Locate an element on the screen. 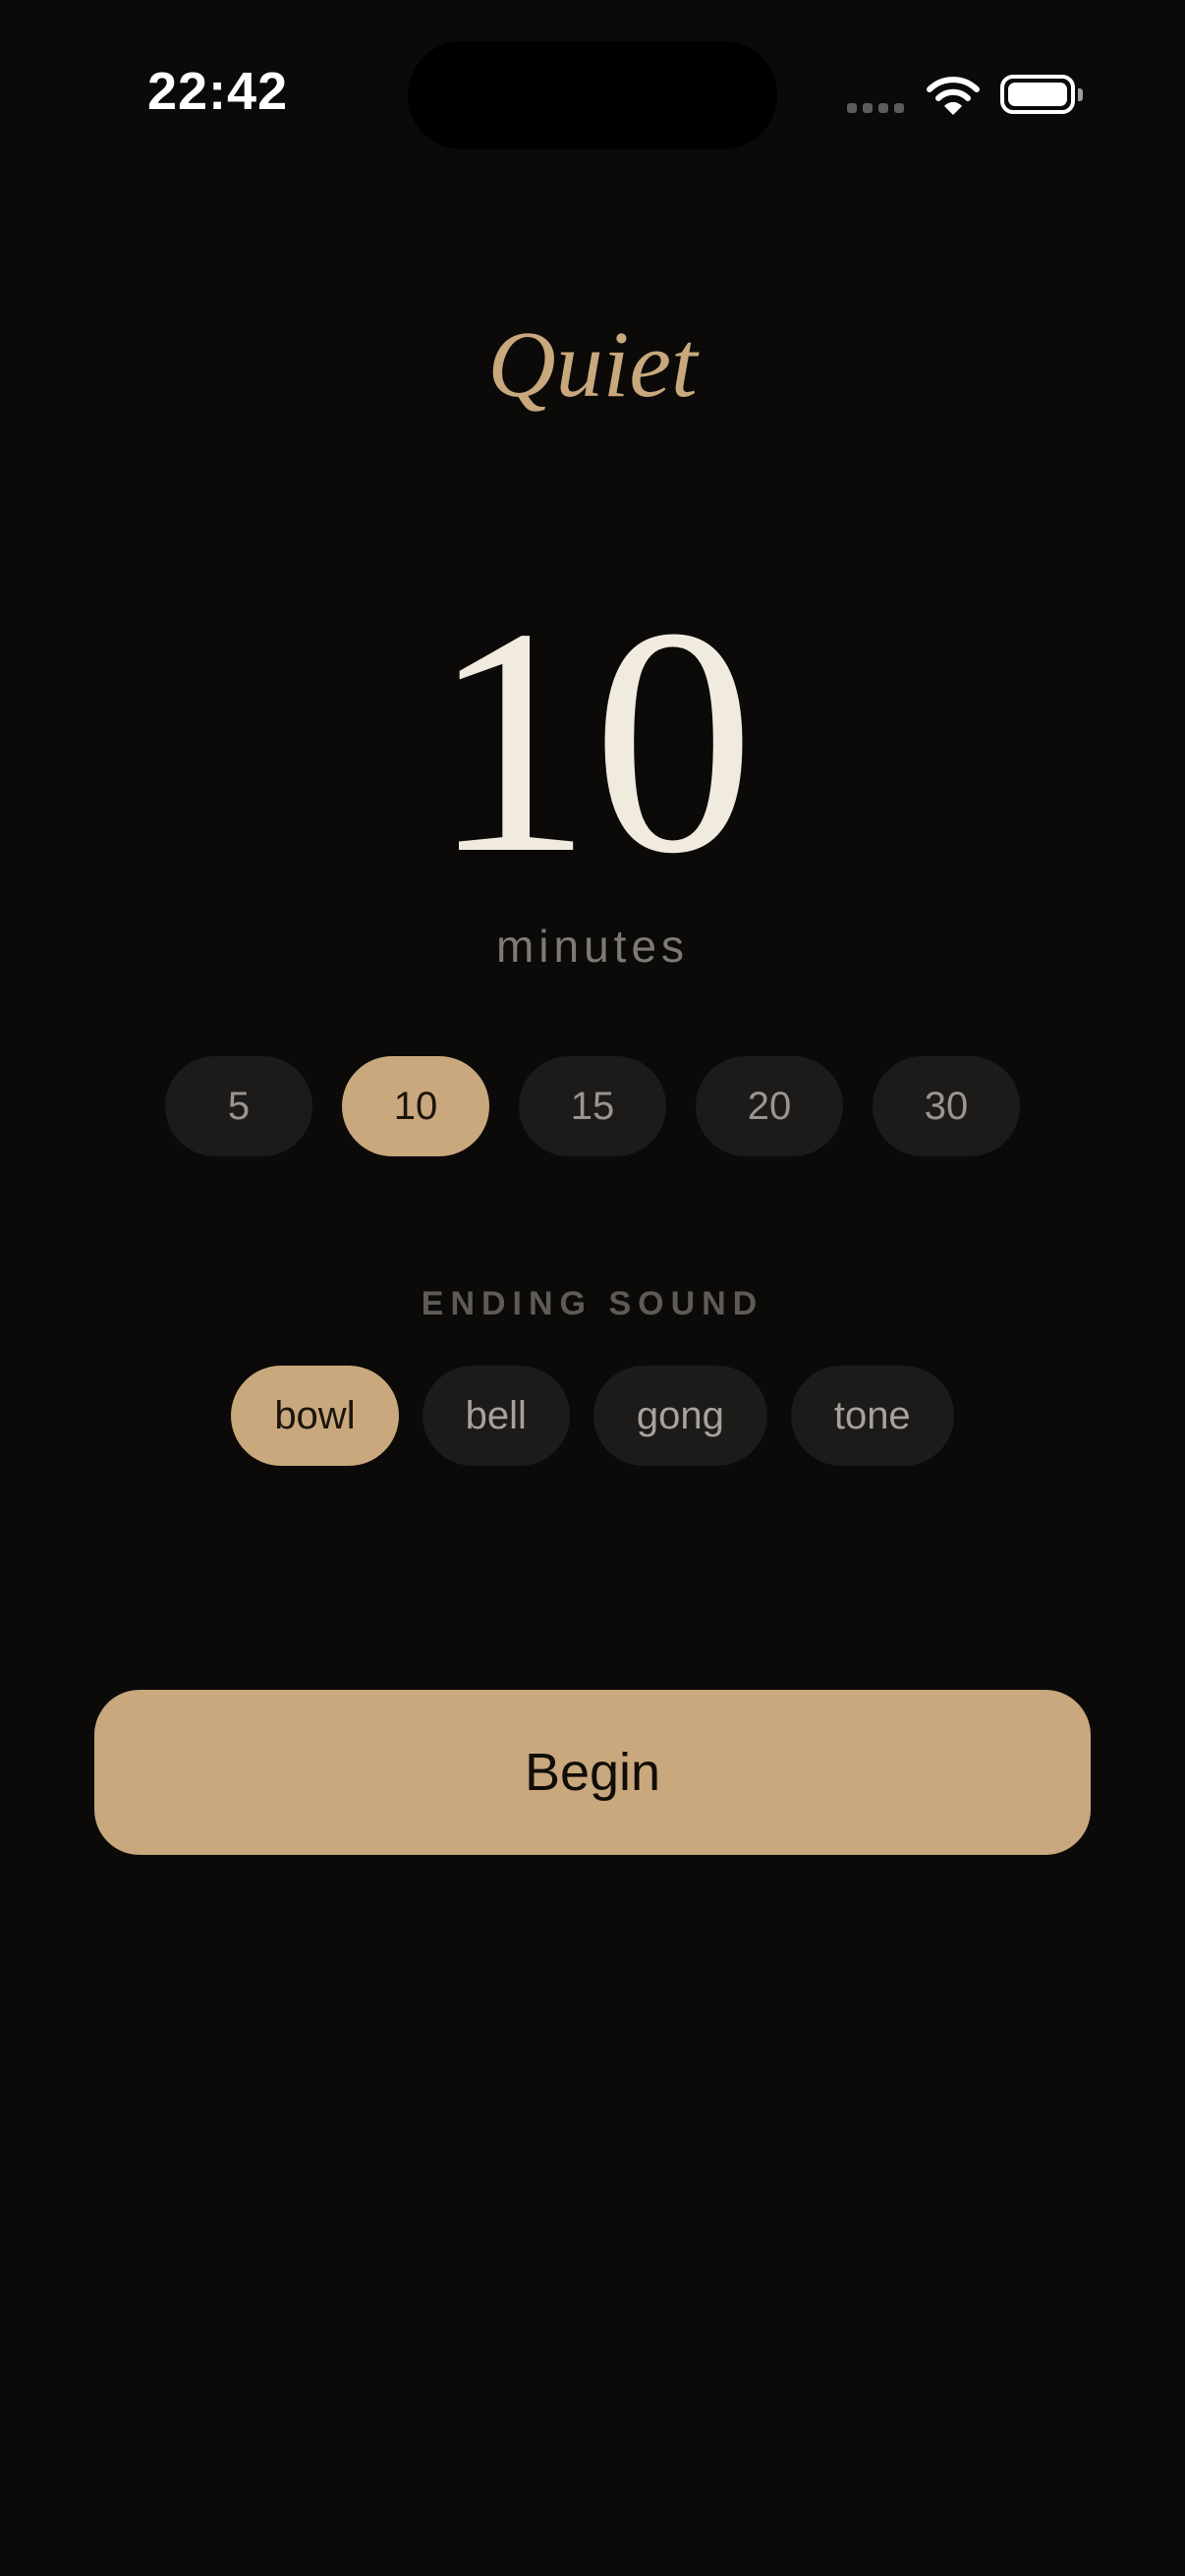 This screenshot has width=1185, height=2576. duration-option-20: 20 is located at coordinates (770, 1106).